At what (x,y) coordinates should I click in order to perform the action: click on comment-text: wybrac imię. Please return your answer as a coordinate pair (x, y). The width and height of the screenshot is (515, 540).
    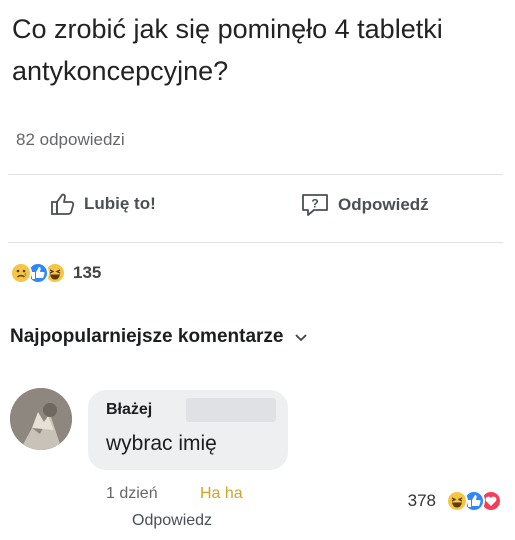
    Looking at the image, I should click on (161, 443).